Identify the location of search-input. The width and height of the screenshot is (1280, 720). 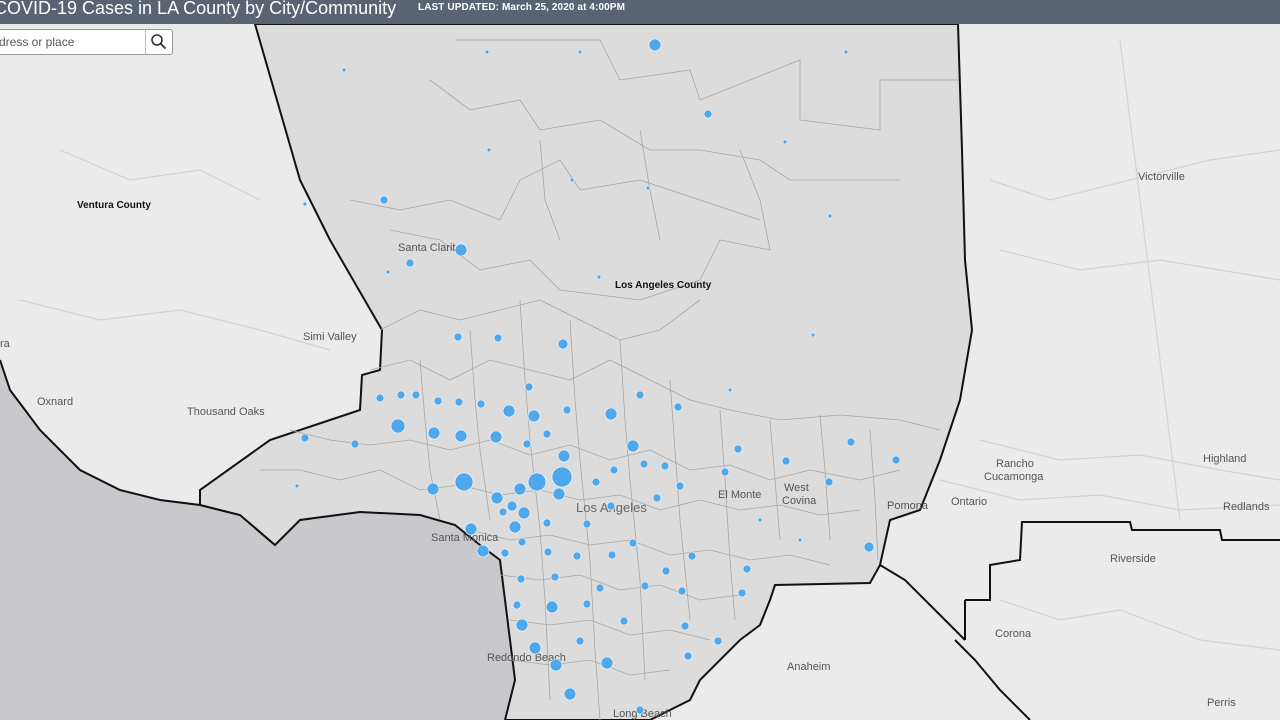
(69, 42).